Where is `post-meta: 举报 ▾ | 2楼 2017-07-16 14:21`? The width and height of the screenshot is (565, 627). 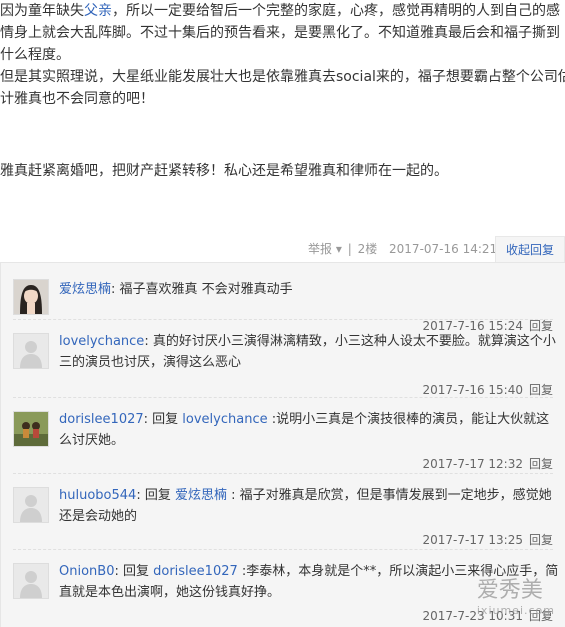
post-meta: 举报 ▾ | 2楼 2017-07-16 14:21 is located at coordinates (402, 248).